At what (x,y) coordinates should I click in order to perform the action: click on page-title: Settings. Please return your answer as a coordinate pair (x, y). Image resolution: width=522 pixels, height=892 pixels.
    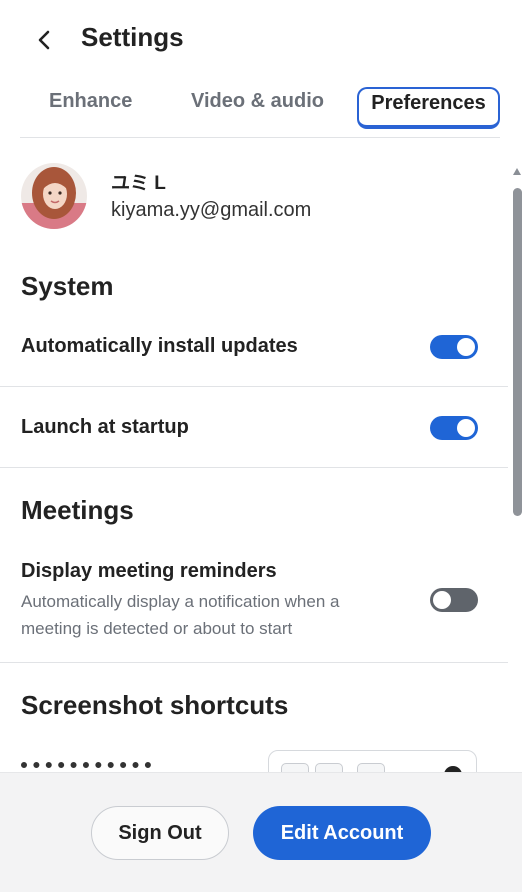
    Looking at the image, I should click on (132, 37).